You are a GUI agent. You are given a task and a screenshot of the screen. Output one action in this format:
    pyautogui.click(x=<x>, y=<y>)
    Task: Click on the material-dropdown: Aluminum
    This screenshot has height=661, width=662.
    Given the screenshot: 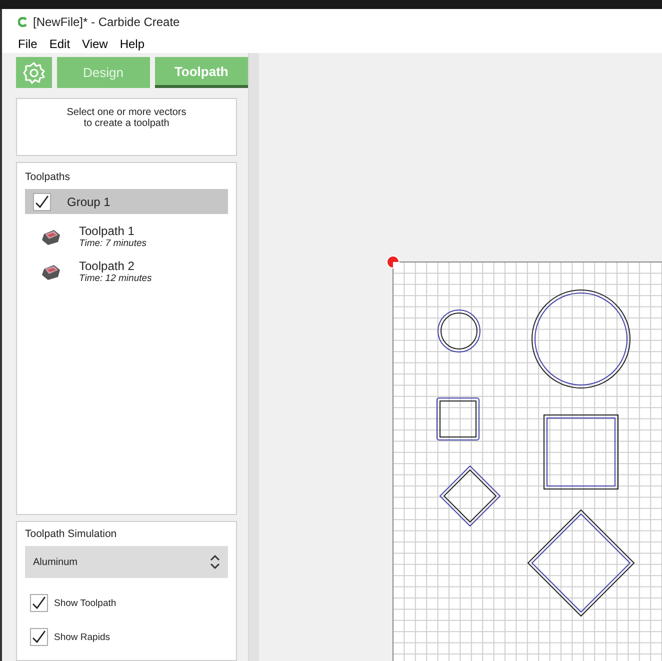 What is the action you would take?
    pyautogui.click(x=126, y=562)
    